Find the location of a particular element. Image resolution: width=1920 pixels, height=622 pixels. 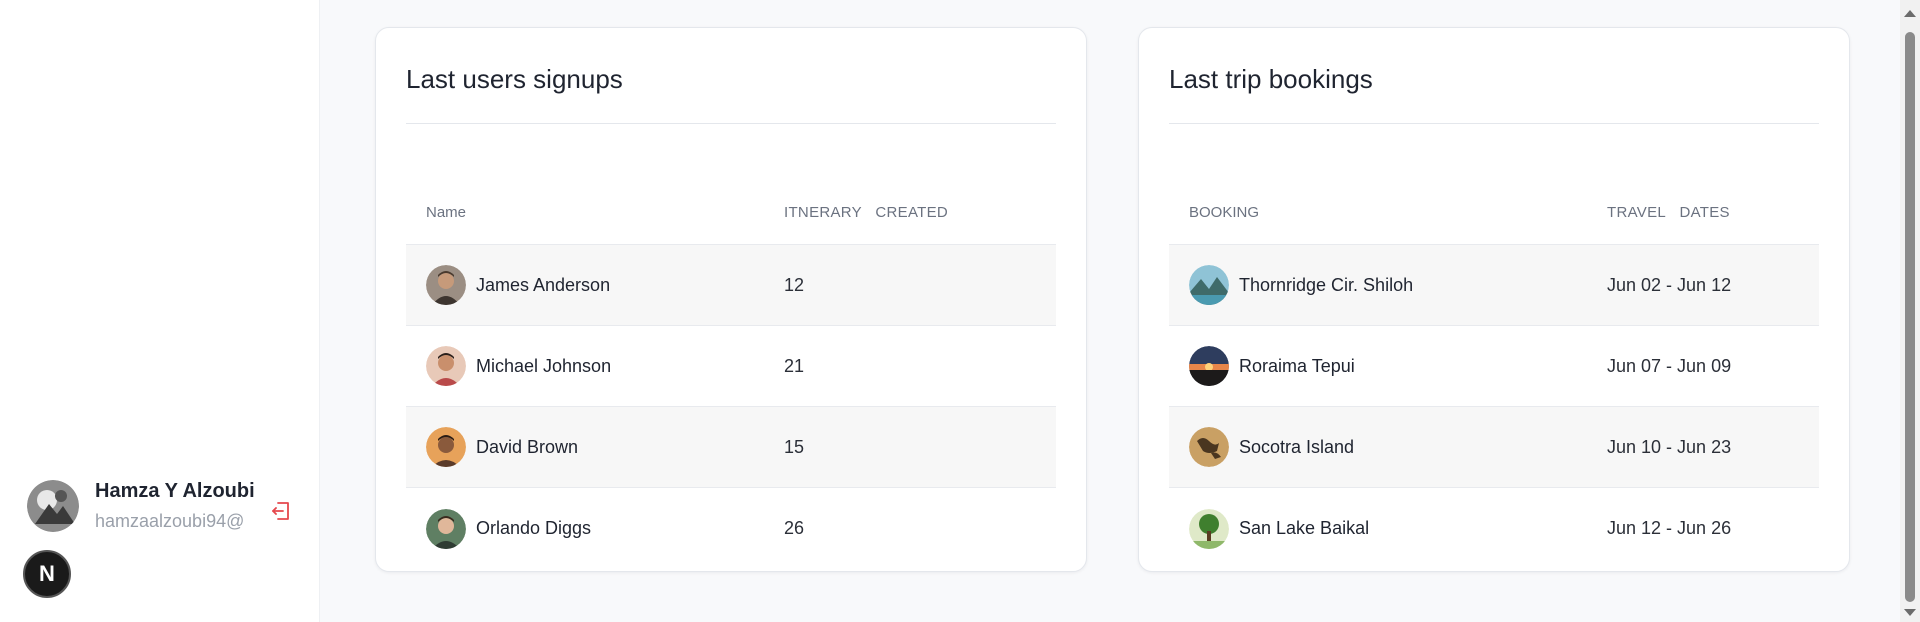

scroll-up-arrow-icon is located at coordinates (1910, 13).